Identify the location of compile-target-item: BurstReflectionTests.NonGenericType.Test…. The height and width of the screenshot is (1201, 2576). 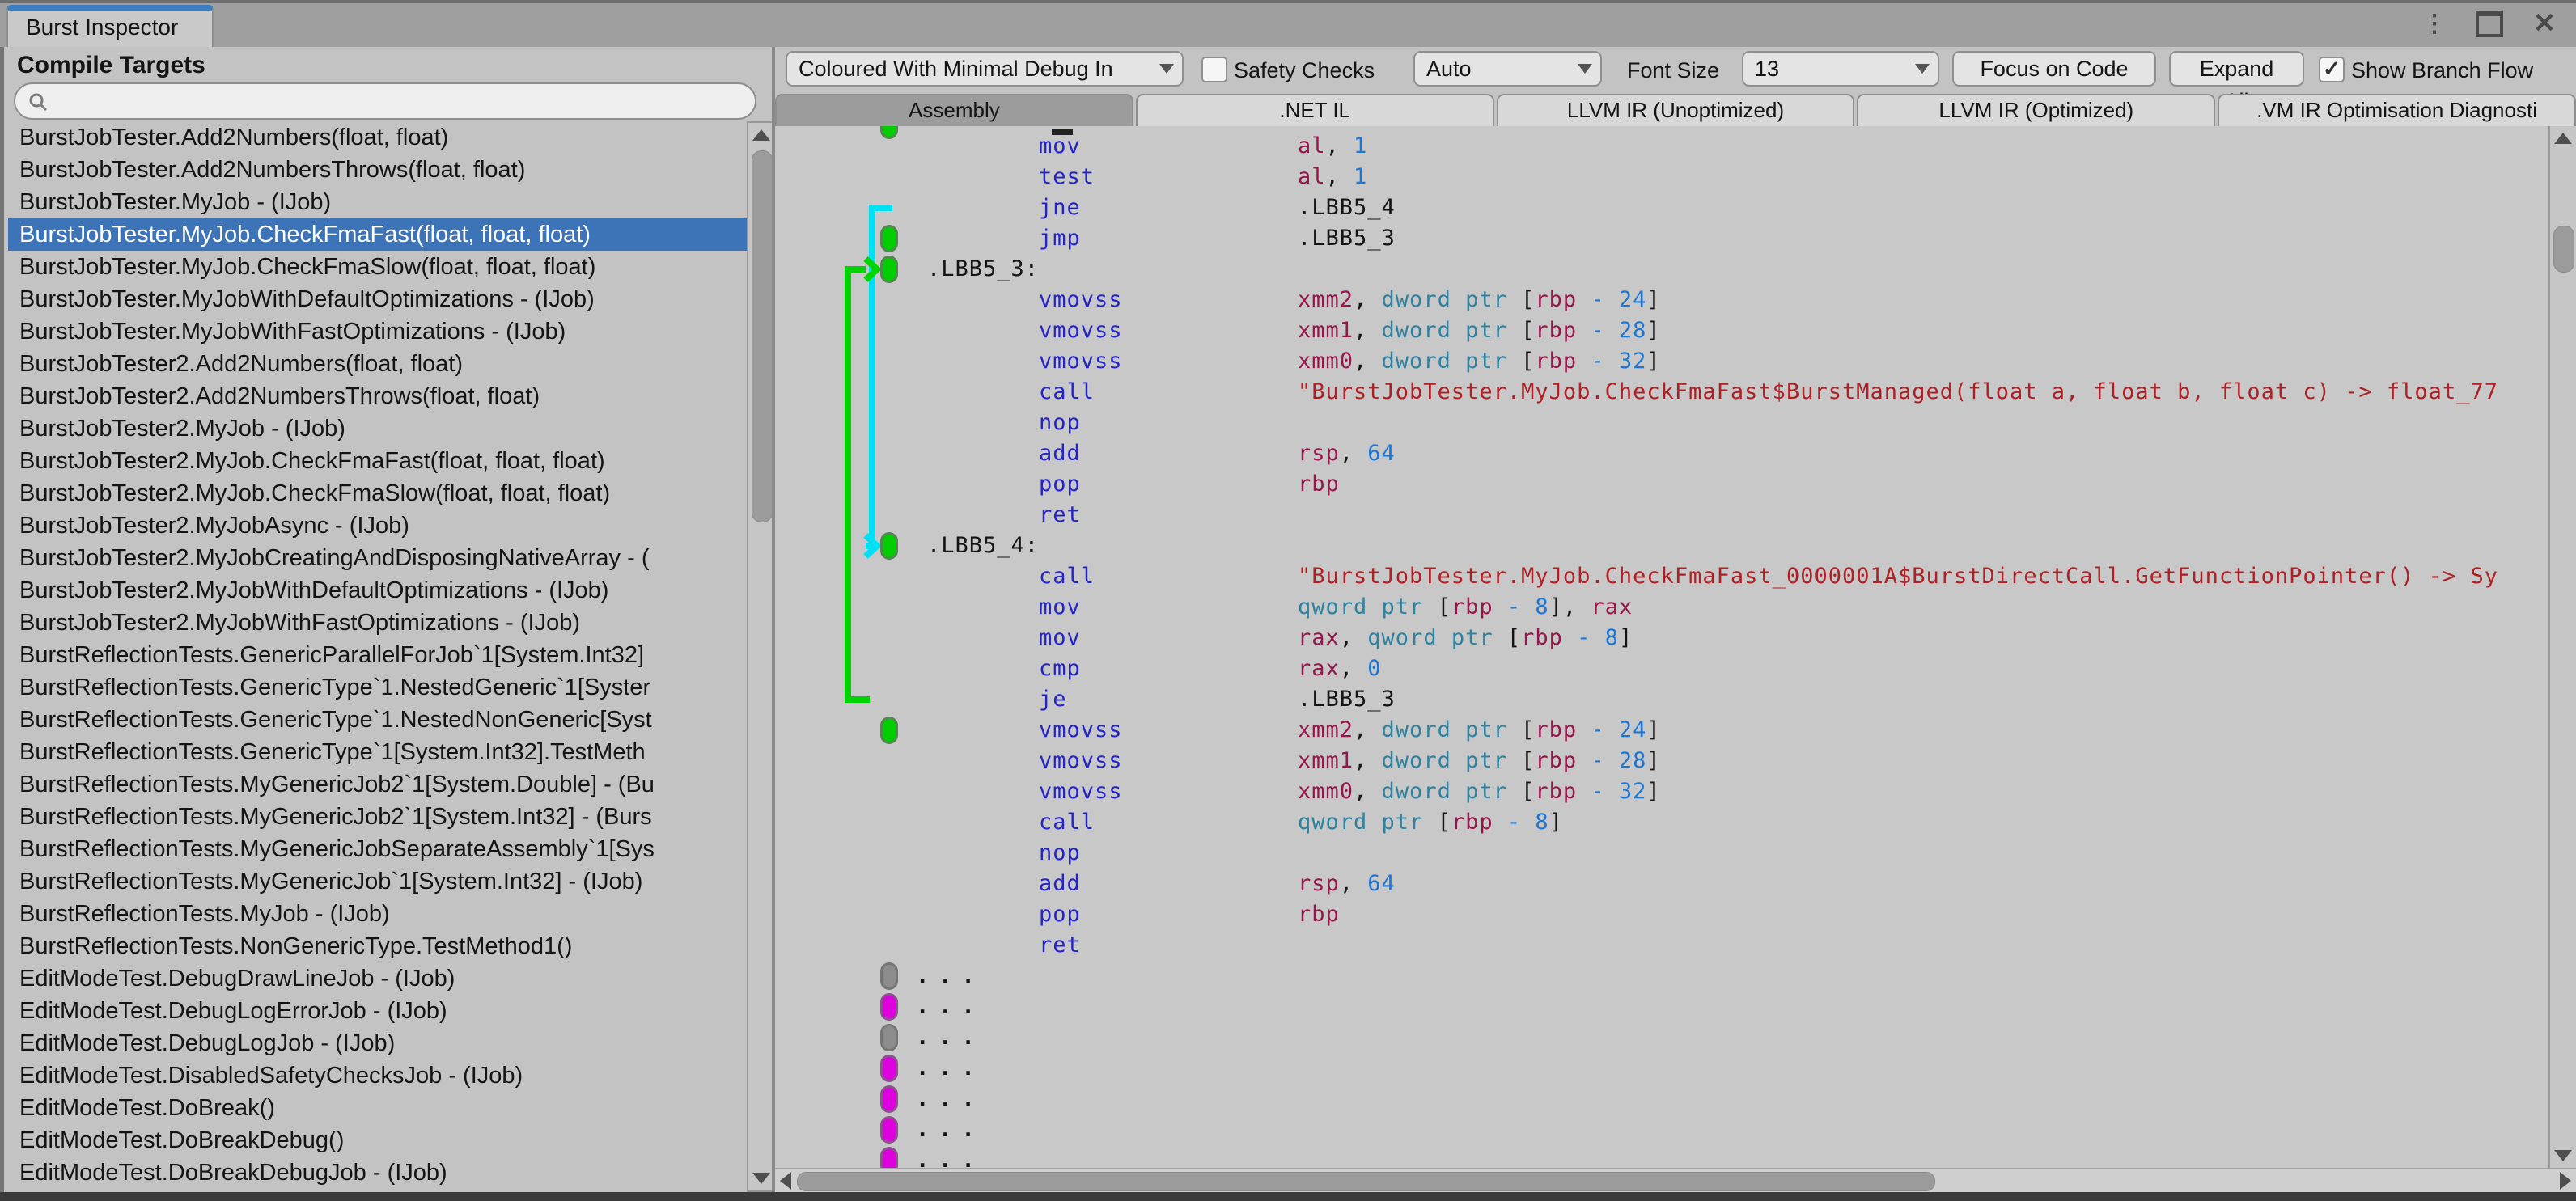
(377, 946).